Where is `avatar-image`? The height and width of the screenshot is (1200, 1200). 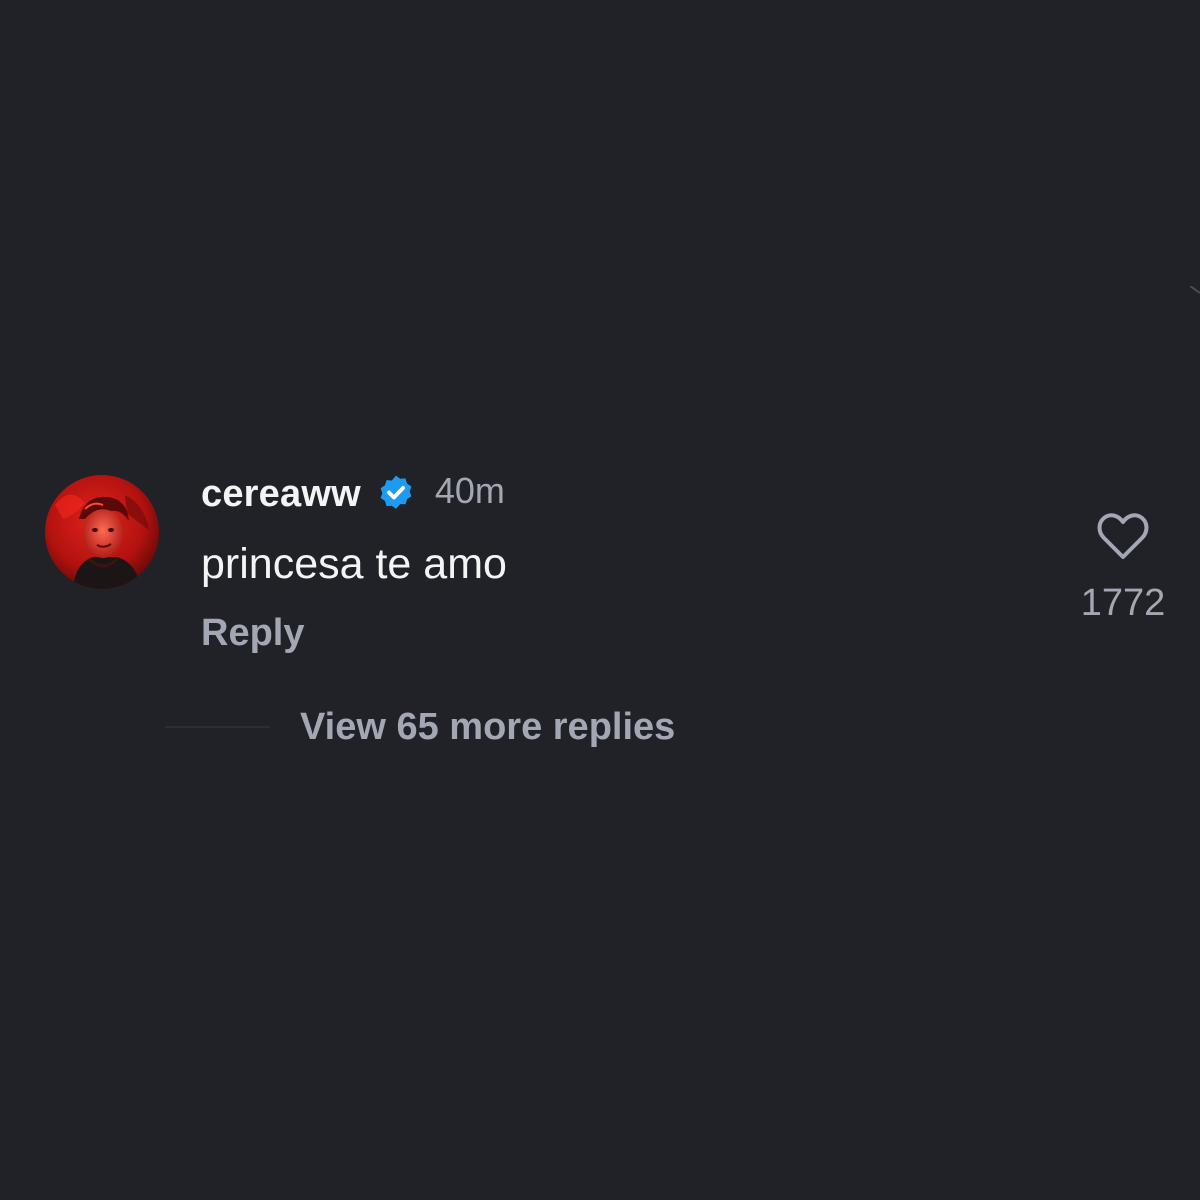 avatar-image is located at coordinates (102, 532).